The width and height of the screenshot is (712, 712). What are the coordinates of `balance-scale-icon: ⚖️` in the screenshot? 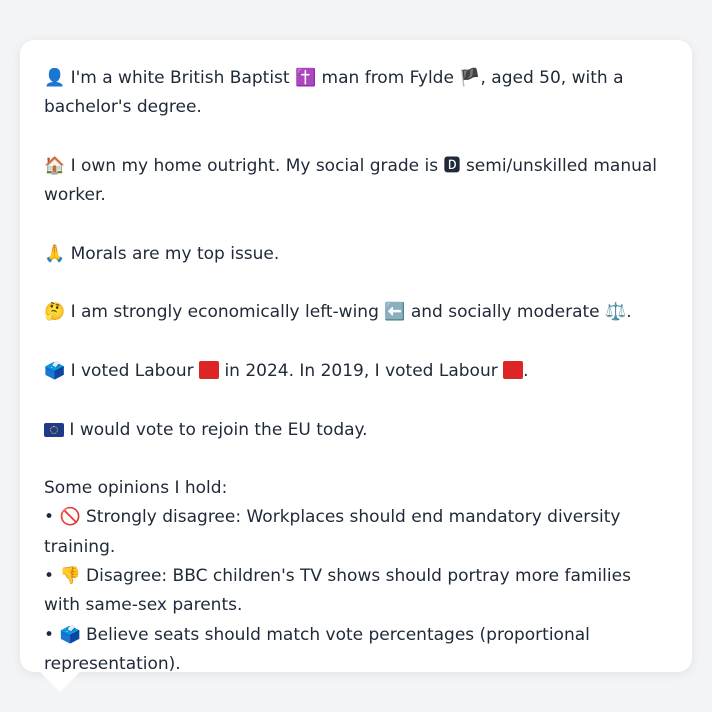 It's located at (616, 312).